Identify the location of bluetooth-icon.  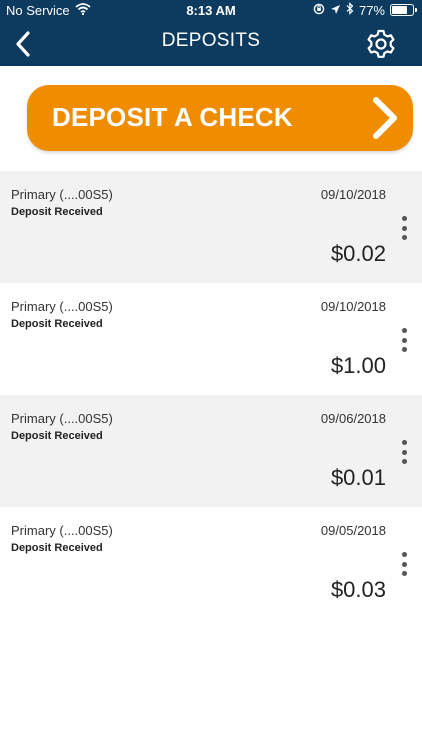
(350, 10).